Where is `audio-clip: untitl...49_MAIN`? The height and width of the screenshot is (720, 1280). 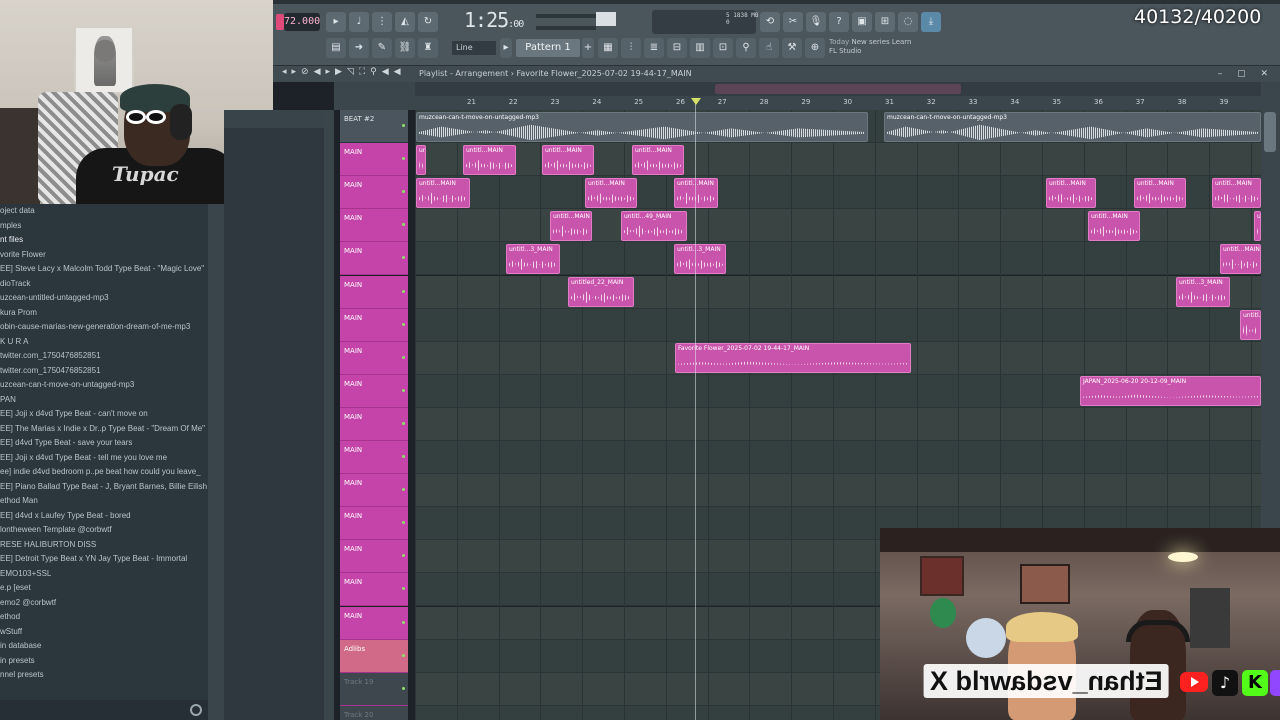 audio-clip: untitl...49_MAIN is located at coordinates (654, 226).